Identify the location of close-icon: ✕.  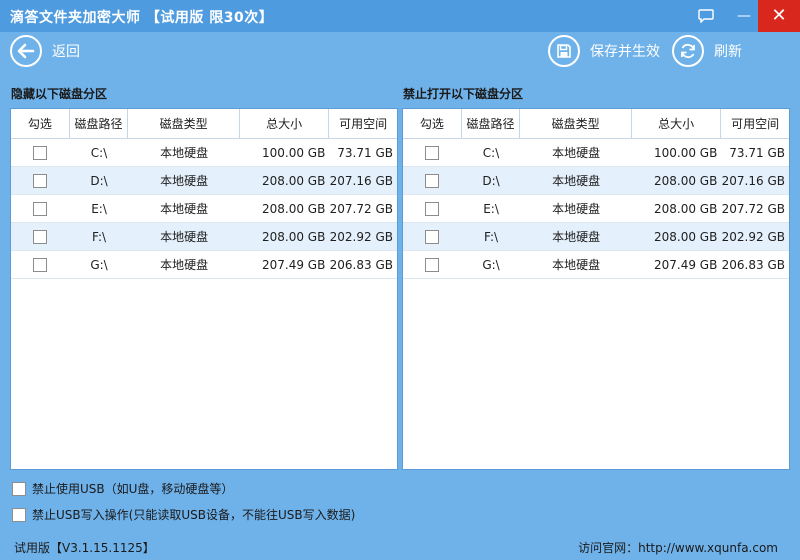
(779, 15).